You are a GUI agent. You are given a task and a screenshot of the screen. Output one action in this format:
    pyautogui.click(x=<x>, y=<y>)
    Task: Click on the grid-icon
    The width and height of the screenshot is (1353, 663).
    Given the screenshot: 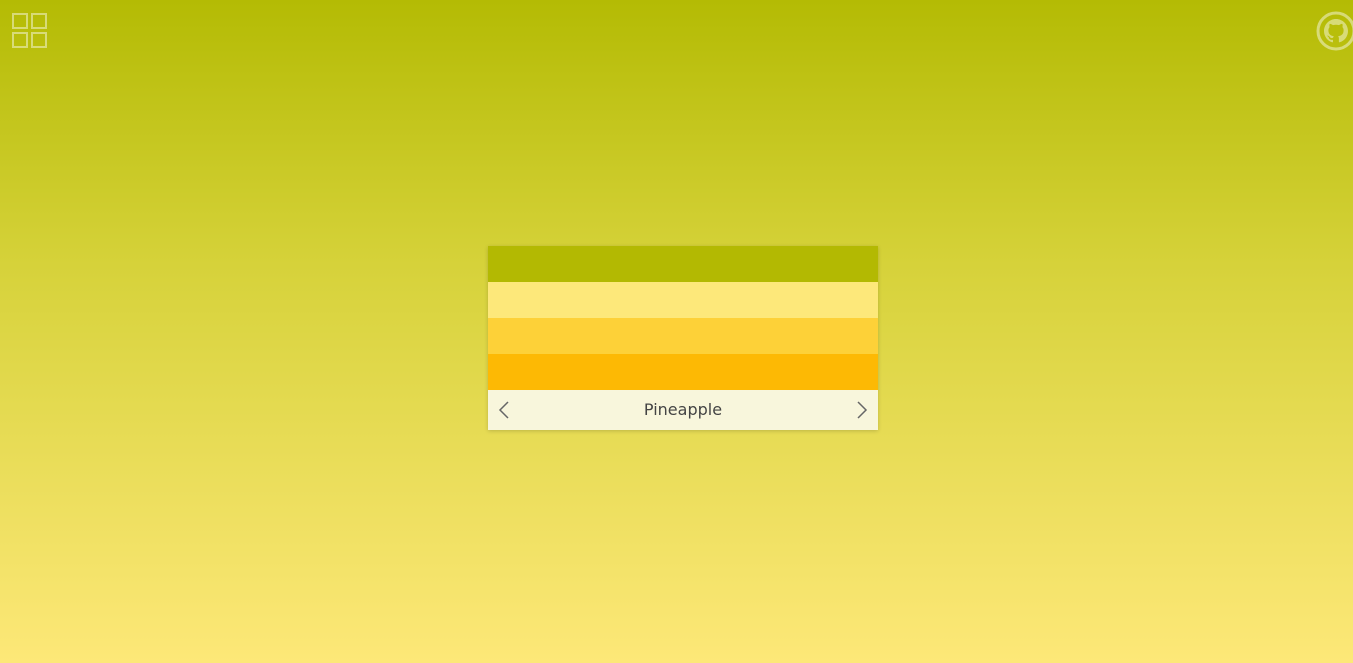 What is the action you would take?
    pyautogui.click(x=29, y=30)
    